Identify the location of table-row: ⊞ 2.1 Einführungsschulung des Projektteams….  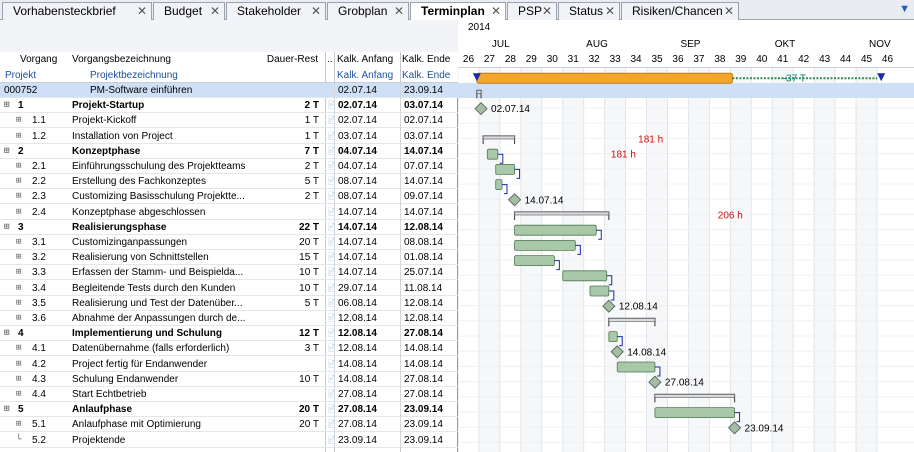
(229, 166).